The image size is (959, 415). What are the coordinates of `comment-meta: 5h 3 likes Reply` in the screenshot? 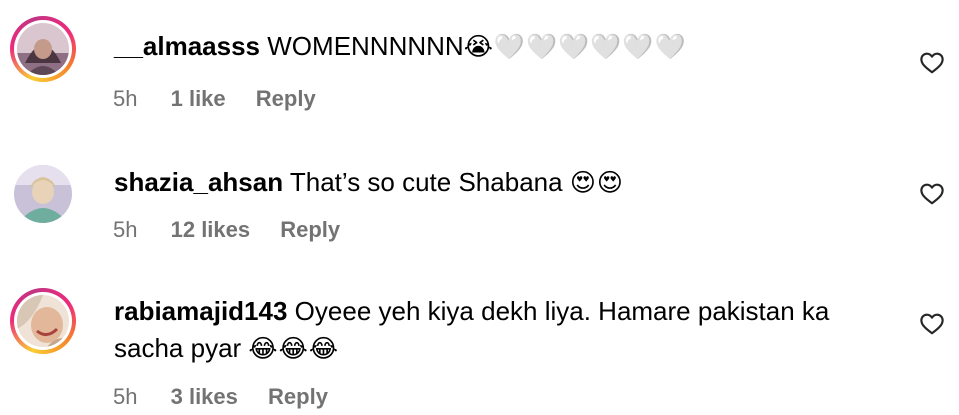 It's located at (220, 397).